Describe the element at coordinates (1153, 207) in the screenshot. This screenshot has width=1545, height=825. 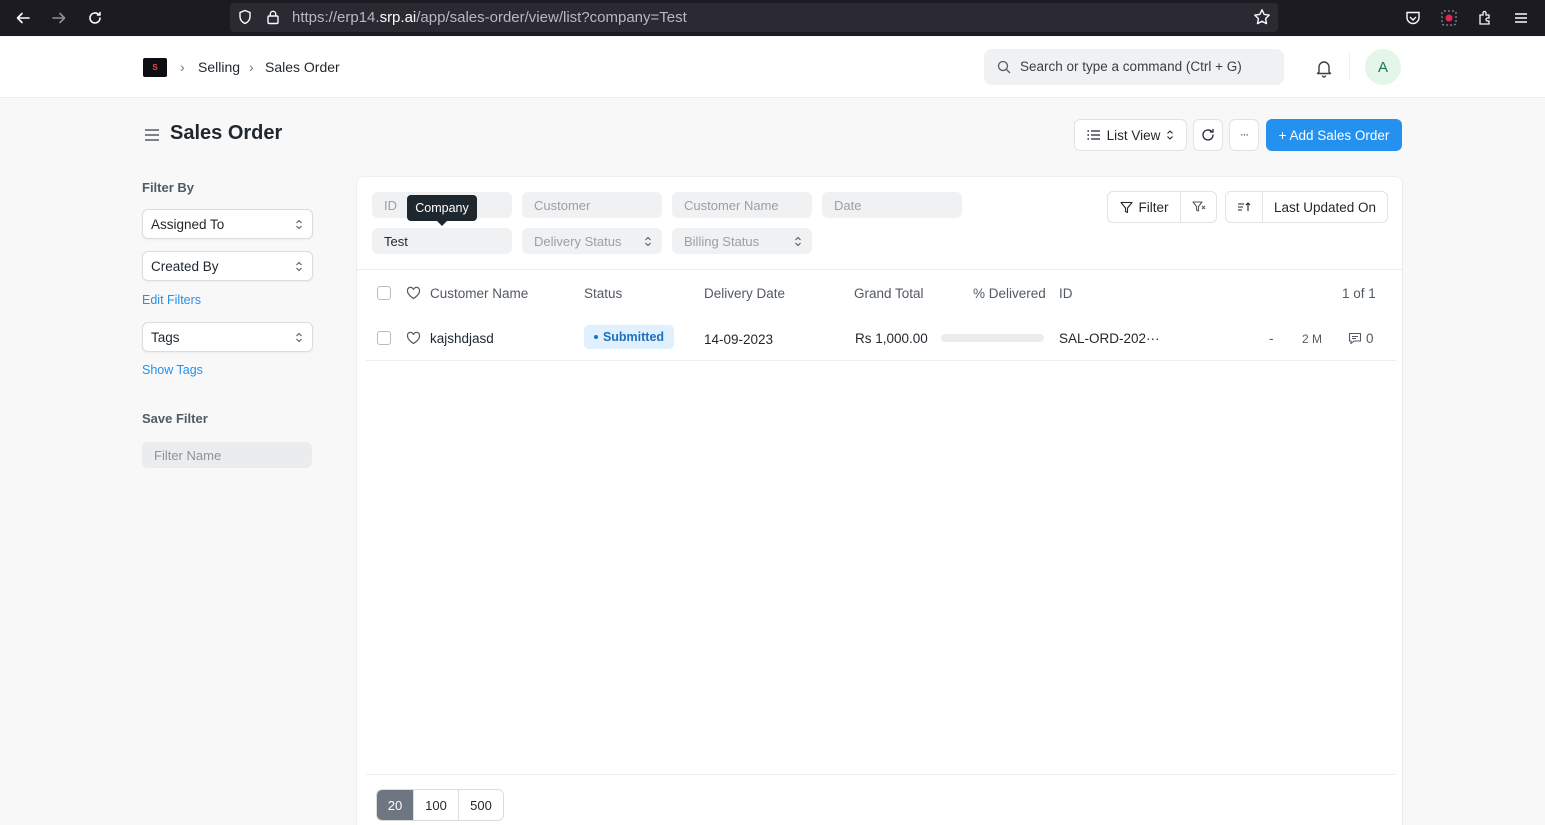
I see `filter-button-label: Filter` at that location.